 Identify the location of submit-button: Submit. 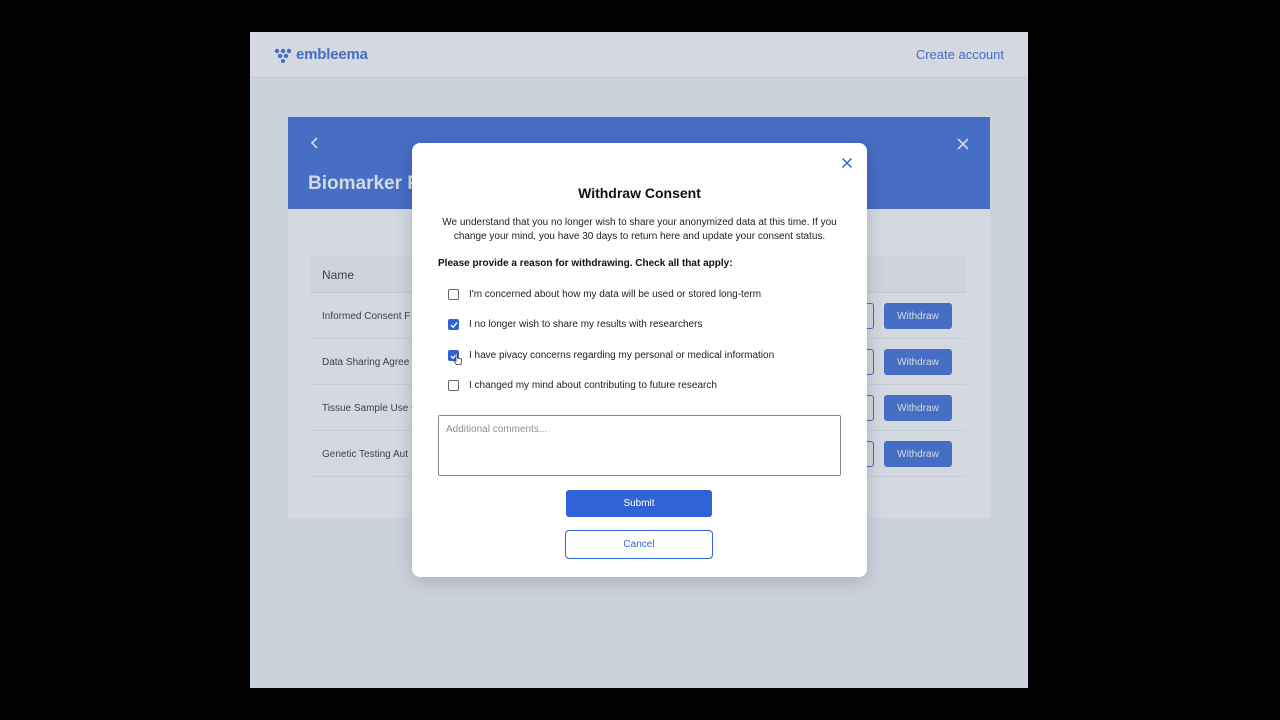
(639, 503).